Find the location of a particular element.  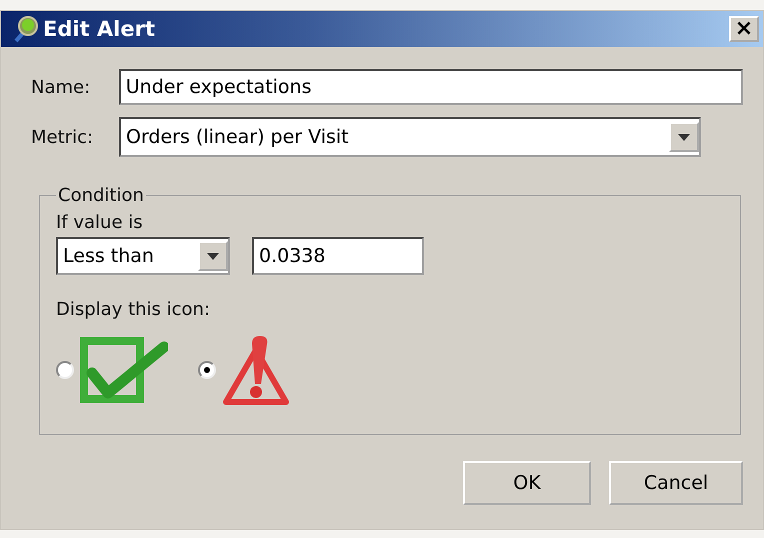

checkbox-tick-icon is located at coordinates (124, 370).